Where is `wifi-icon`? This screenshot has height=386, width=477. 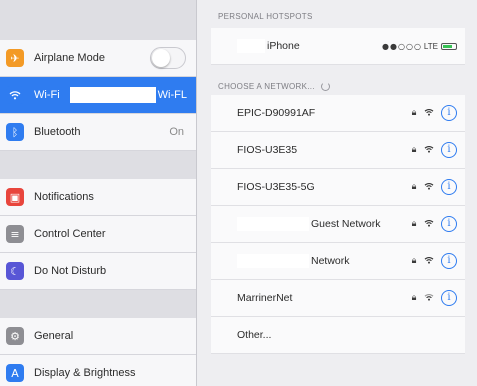
wifi-icon is located at coordinates (15, 95).